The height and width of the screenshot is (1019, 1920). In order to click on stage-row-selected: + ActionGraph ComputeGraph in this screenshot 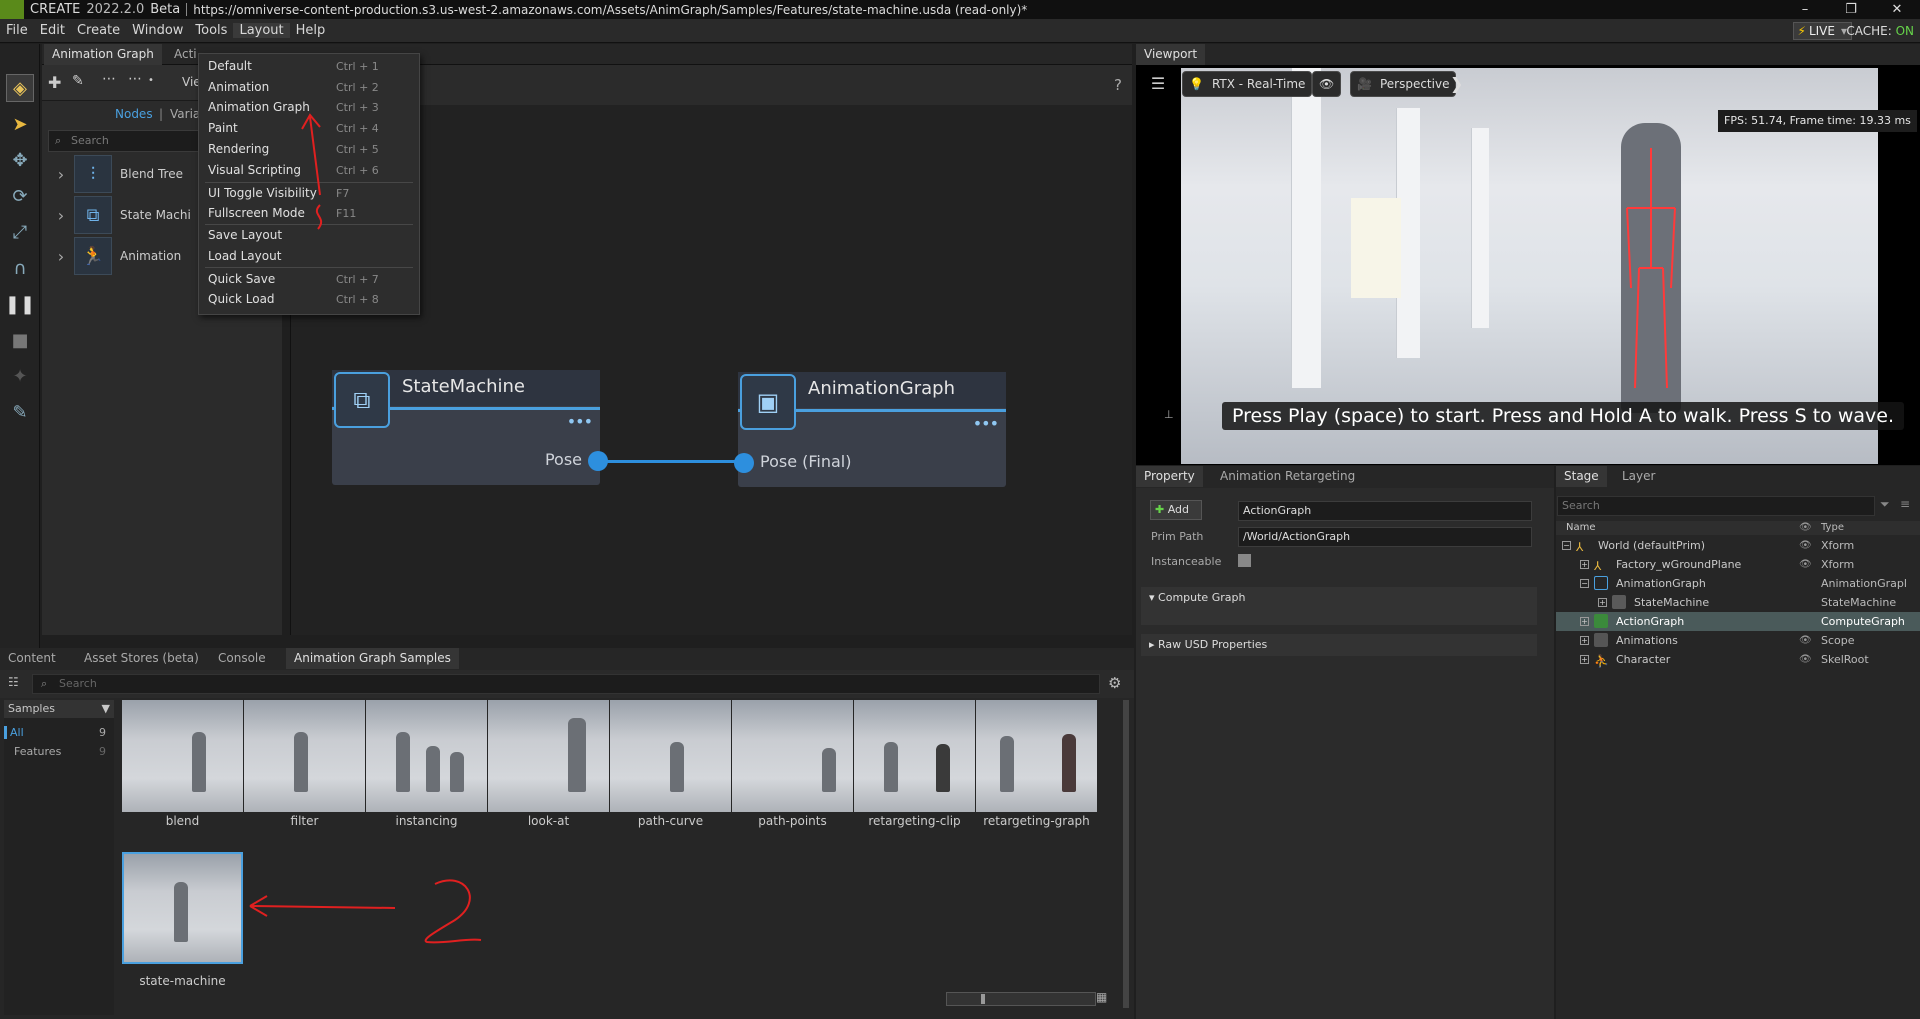, I will do `click(1738, 621)`.